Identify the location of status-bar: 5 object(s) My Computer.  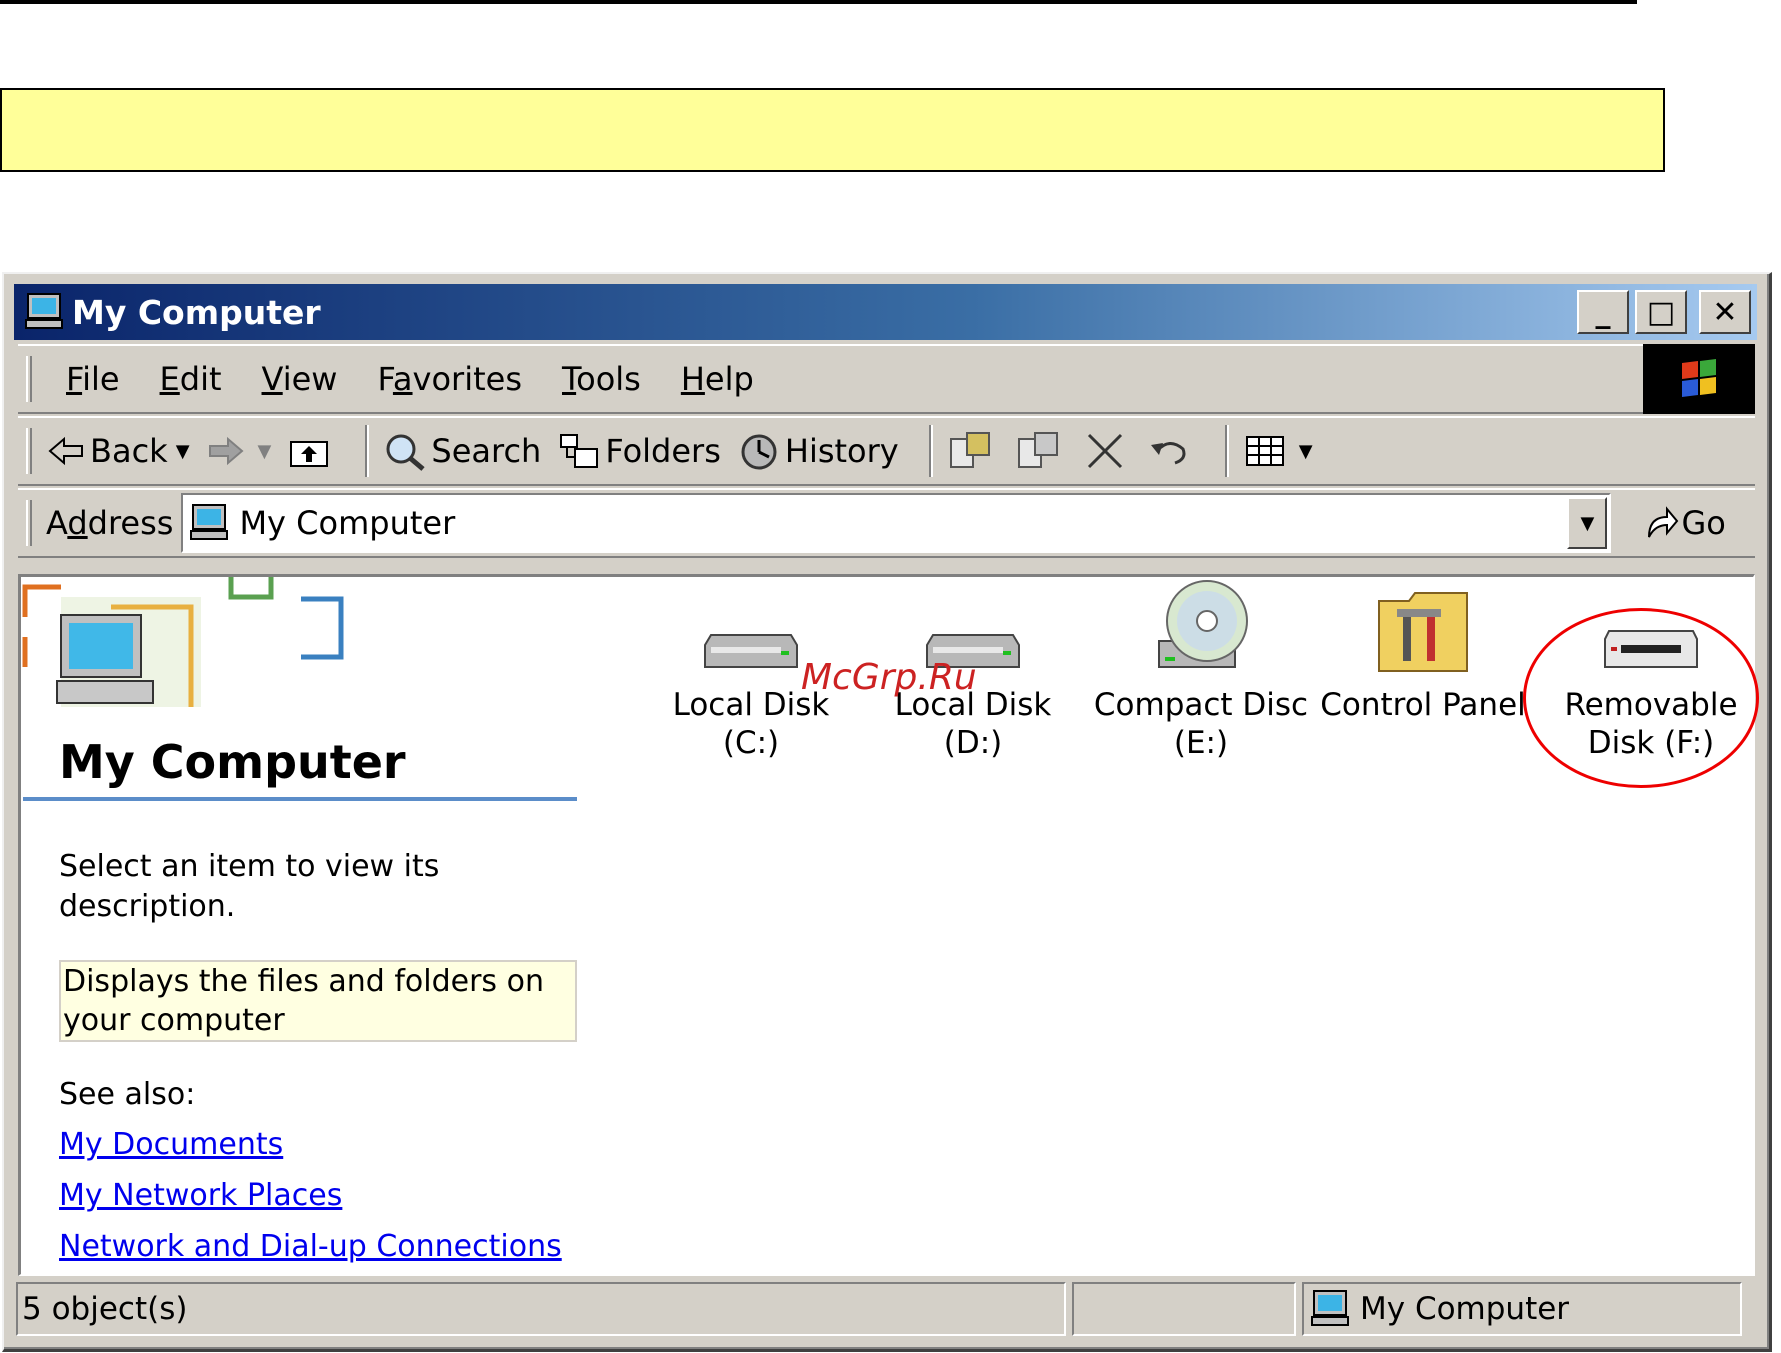
(885, 1311).